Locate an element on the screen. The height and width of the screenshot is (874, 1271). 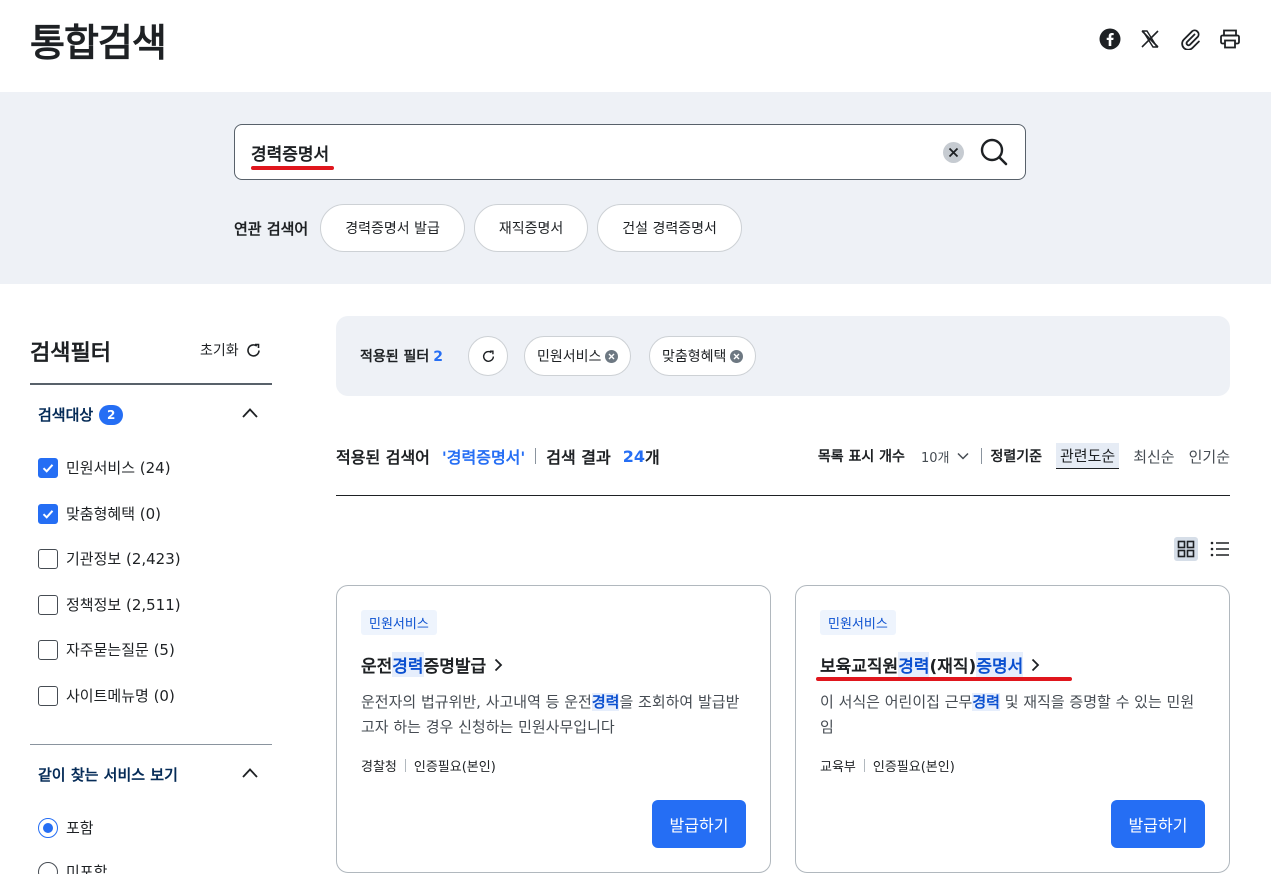
related-label: 연관 검색어 is located at coordinates (271, 228).